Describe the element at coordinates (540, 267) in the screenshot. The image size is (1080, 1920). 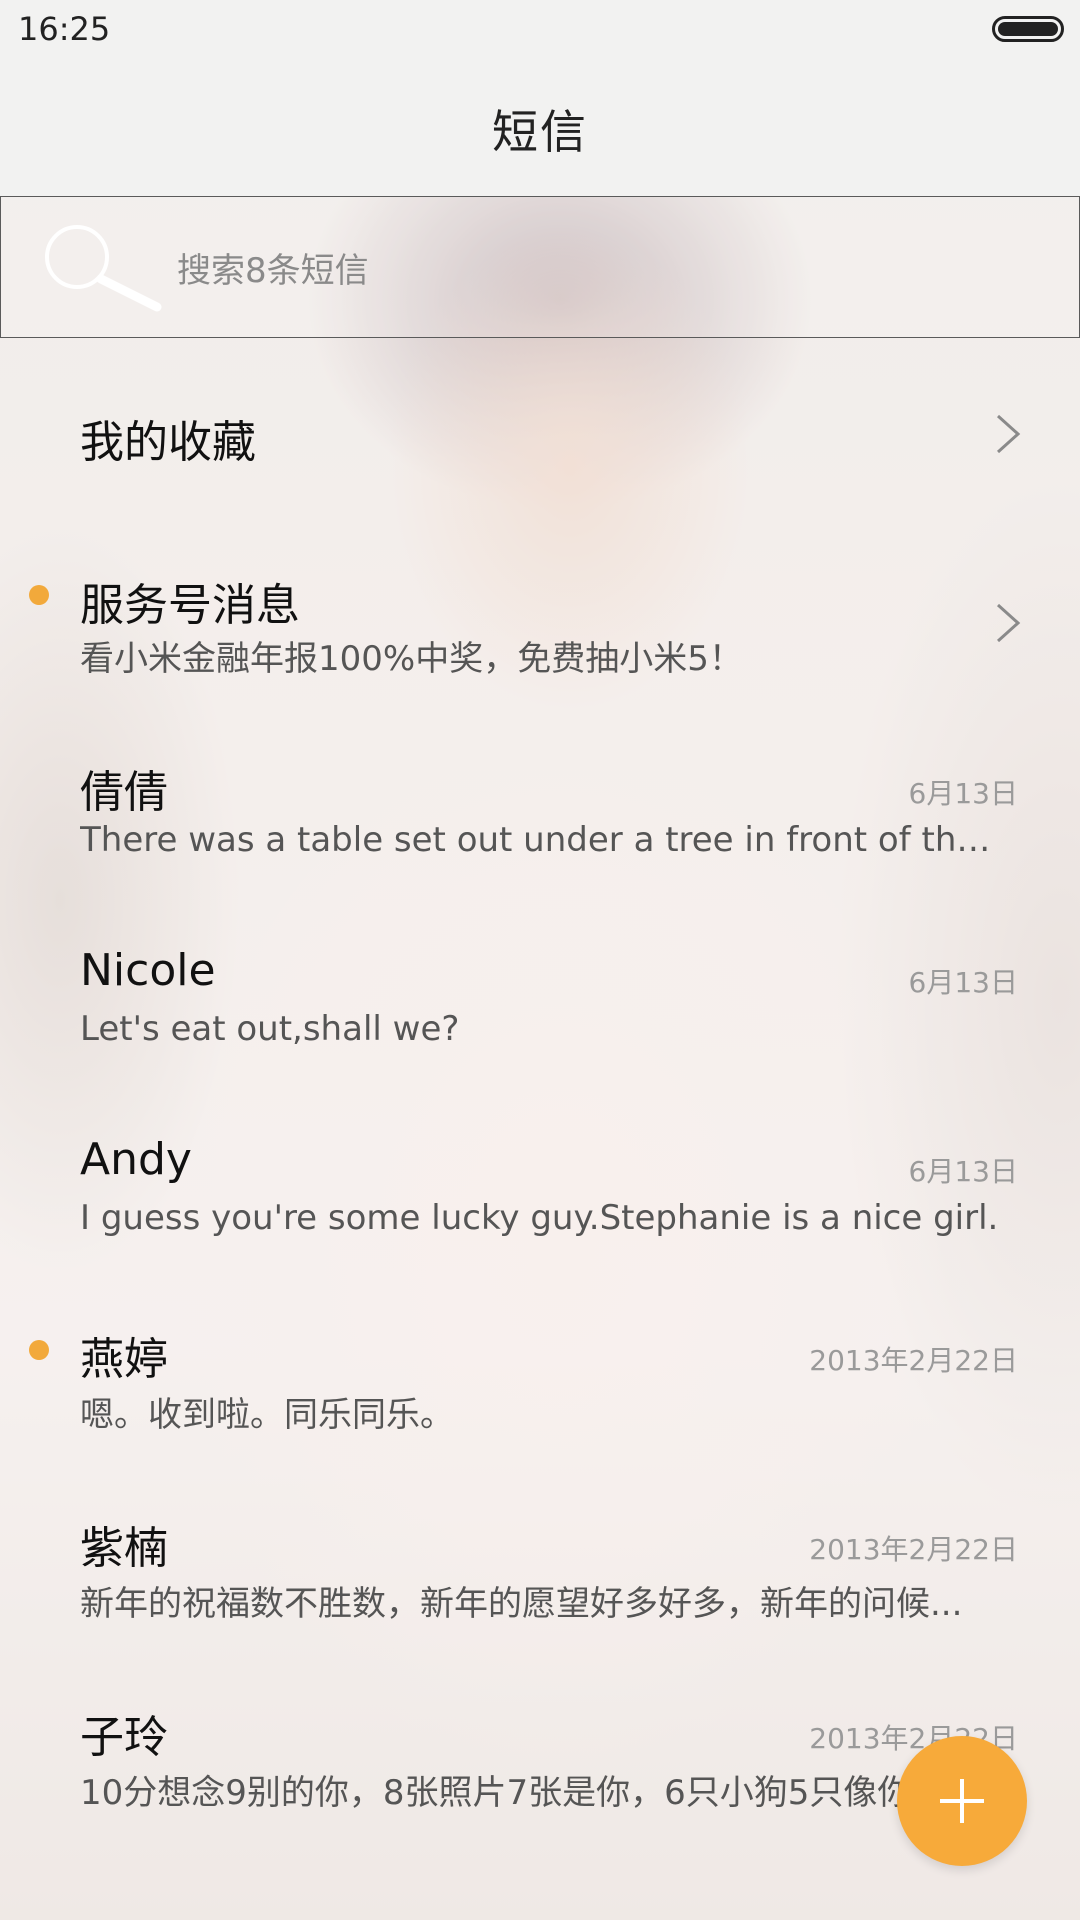
I see `search-input: 搜索8条短信` at that location.